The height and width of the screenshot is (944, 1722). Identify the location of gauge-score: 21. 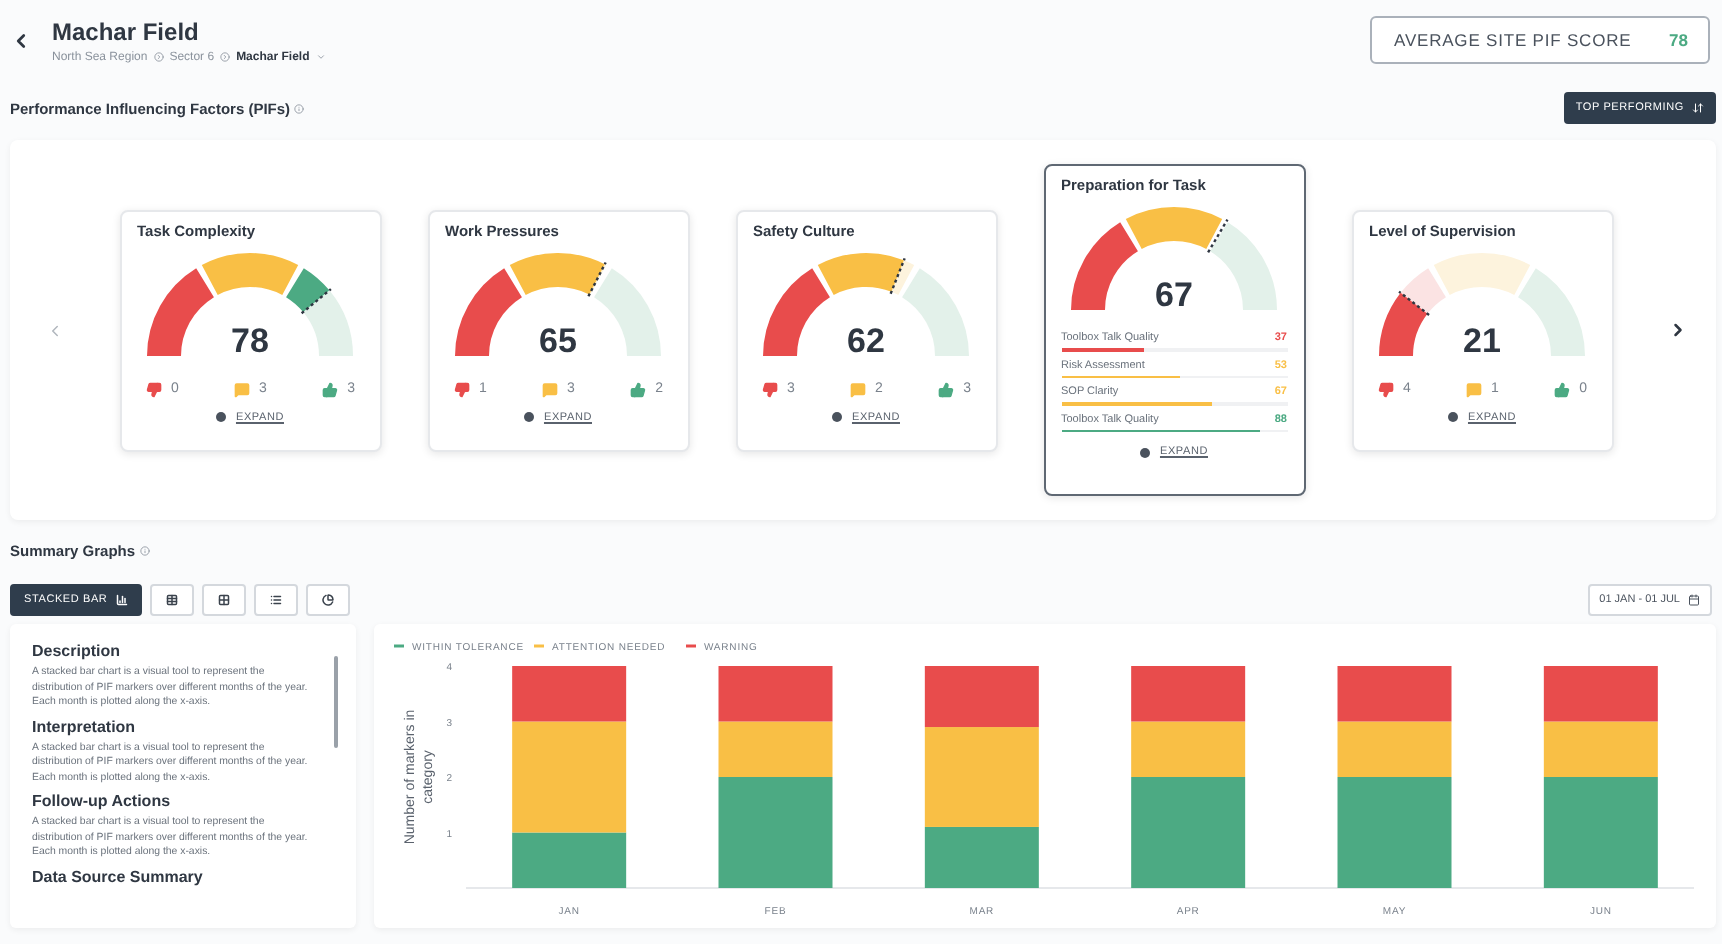
(1482, 341).